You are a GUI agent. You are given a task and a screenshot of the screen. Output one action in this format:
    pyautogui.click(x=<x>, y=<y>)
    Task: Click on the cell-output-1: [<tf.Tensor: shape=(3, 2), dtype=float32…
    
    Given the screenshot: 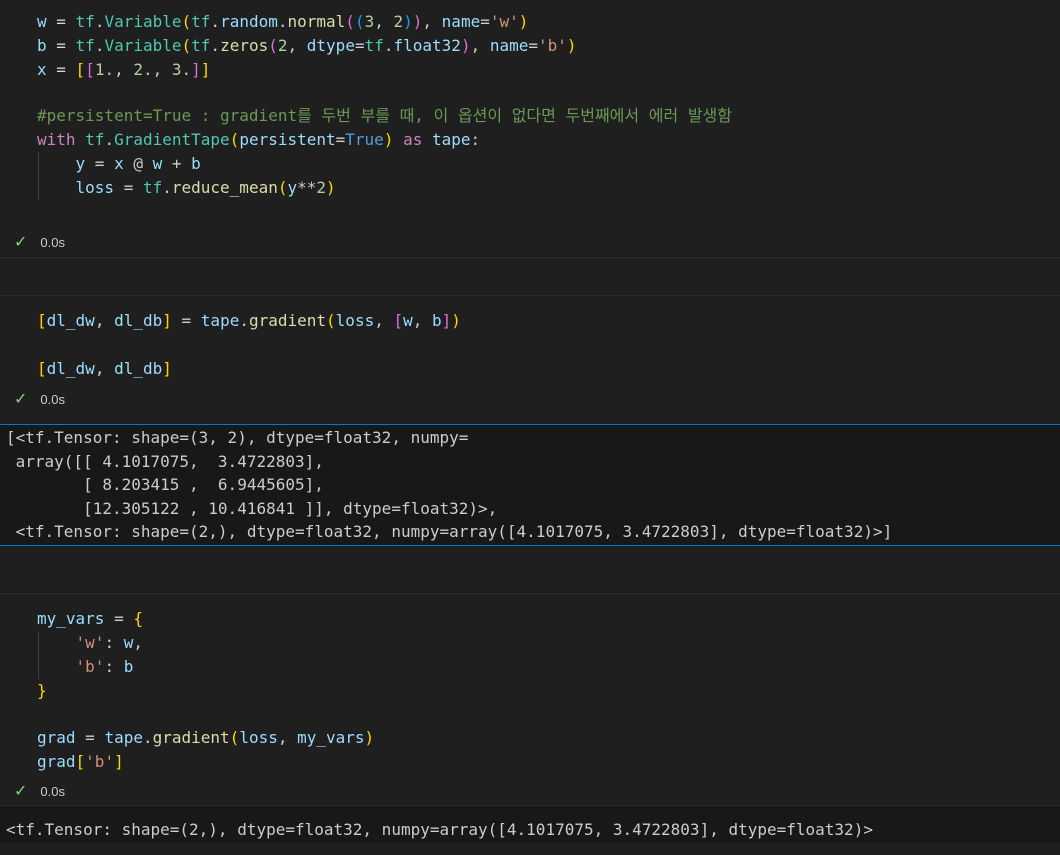 What is the action you would take?
    pyautogui.click(x=530, y=485)
    